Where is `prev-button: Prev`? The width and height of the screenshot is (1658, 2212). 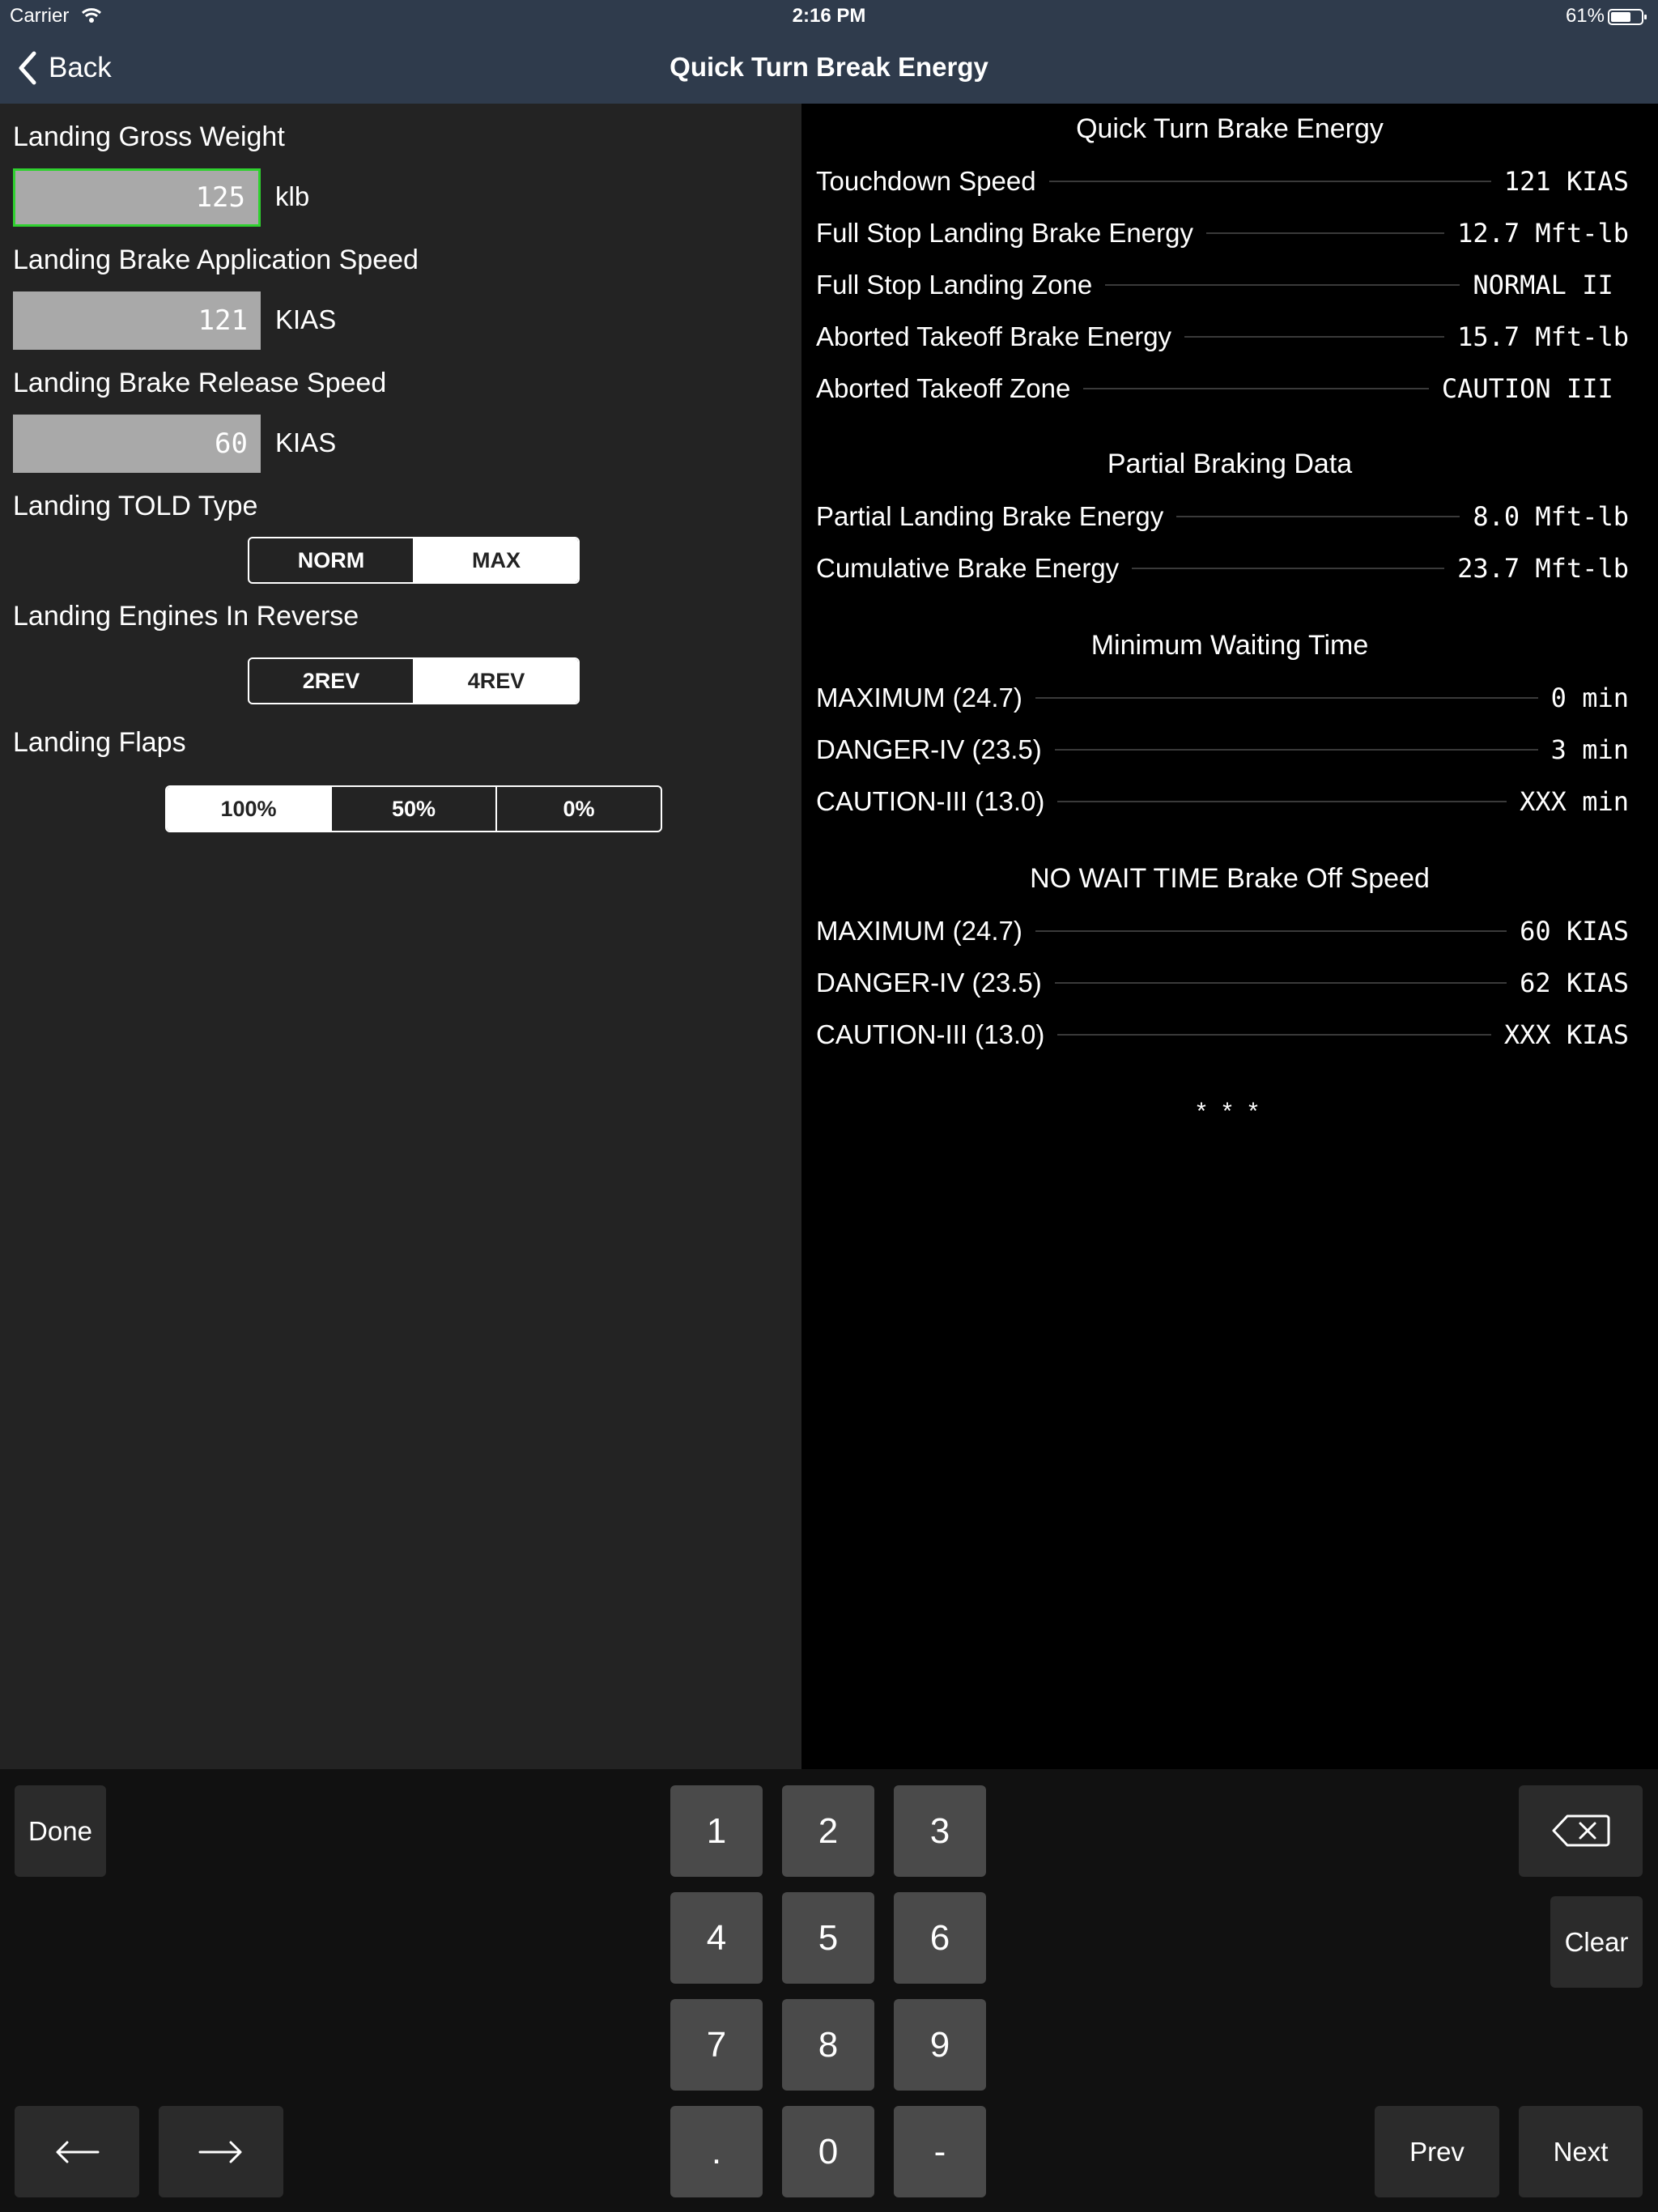 prev-button: Prev is located at coordinates (1437, 2151).